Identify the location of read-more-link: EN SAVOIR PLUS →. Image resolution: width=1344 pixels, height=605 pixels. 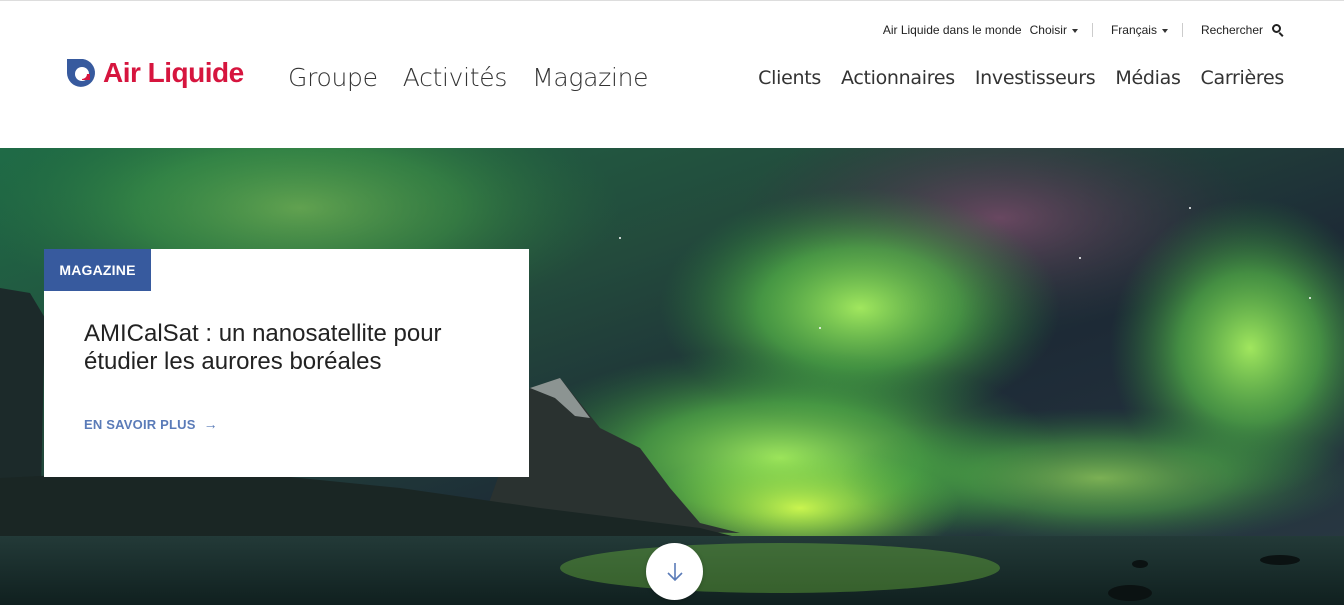
(151, 424).